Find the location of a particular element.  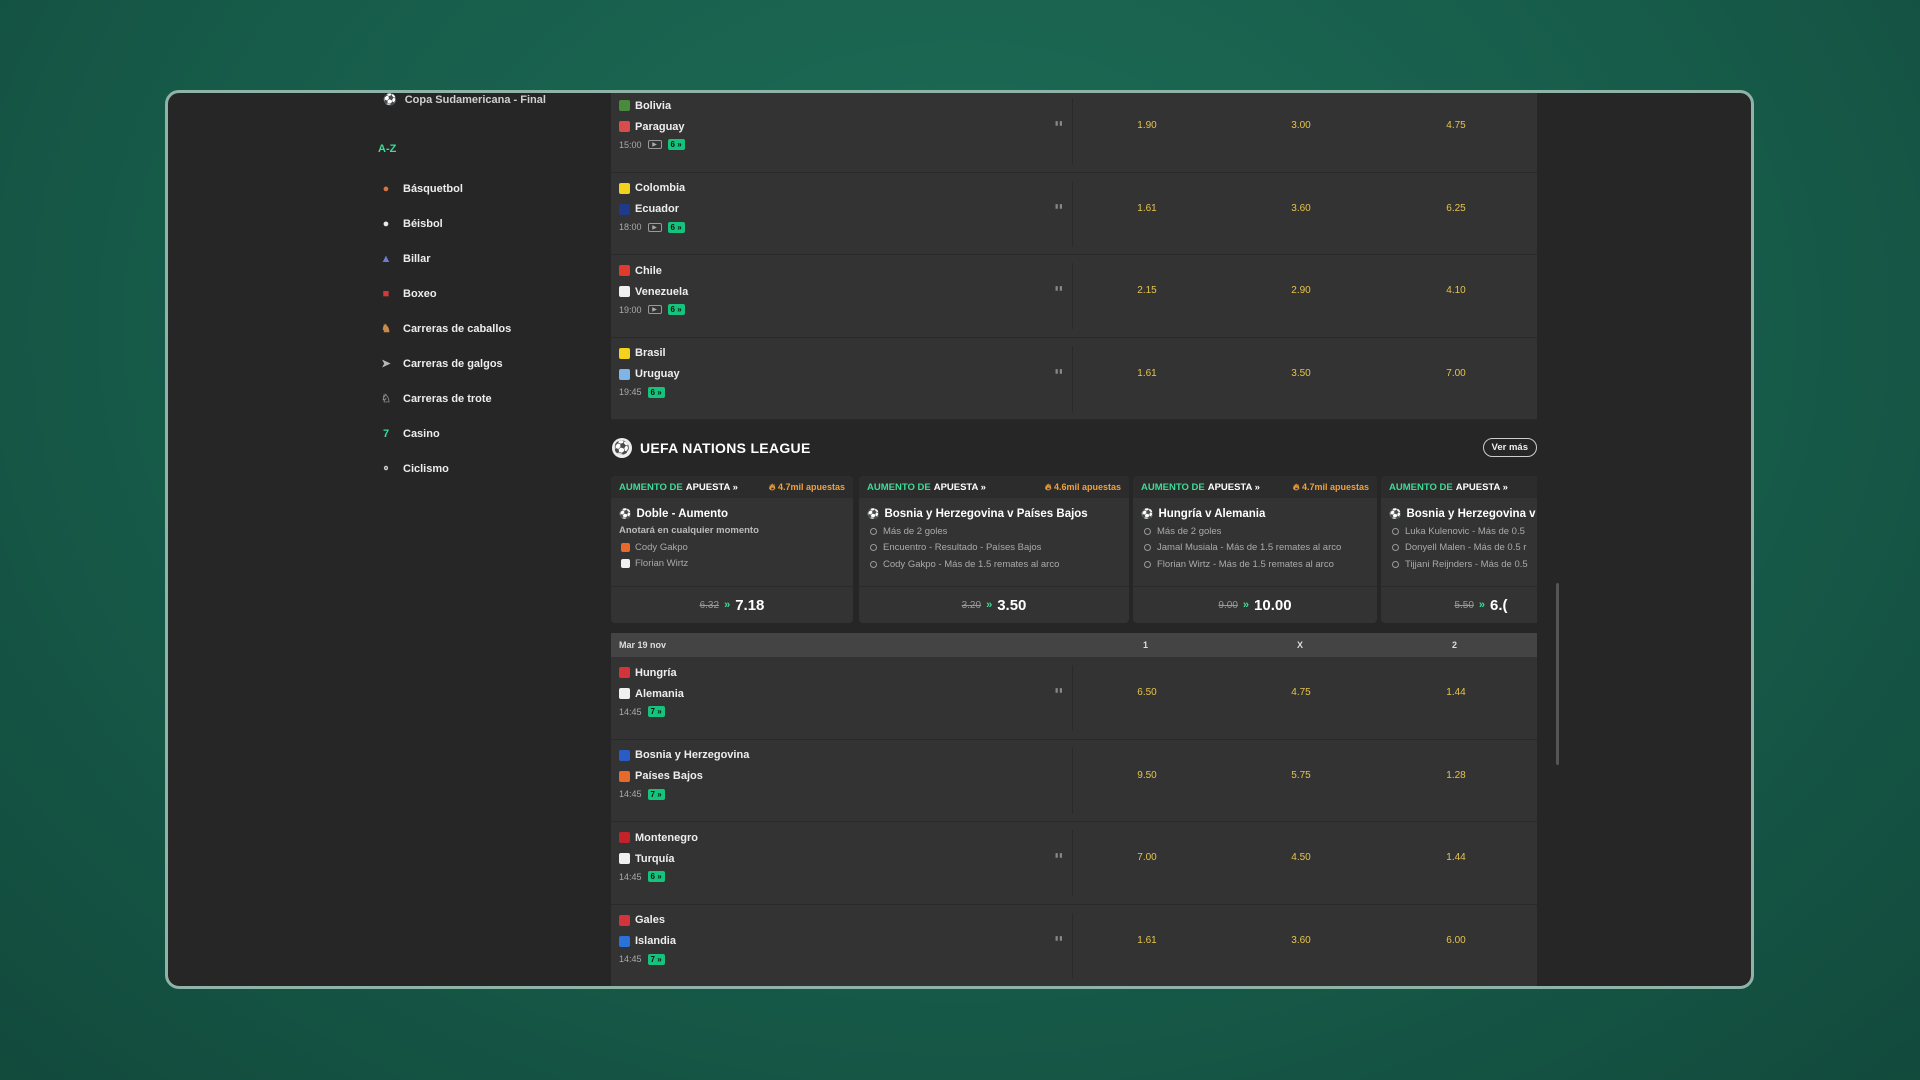

sidebar-item-sport: ● Béisbol is located at coordinates (444, 223).